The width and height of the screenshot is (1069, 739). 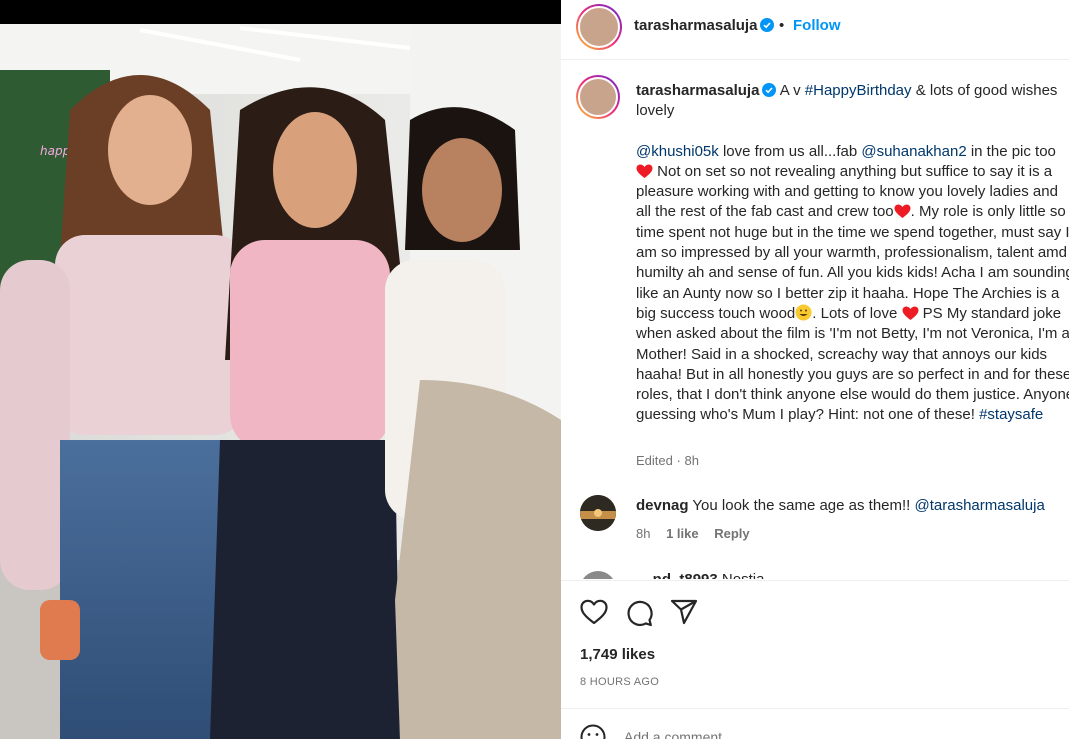 I want to click on comment-meta: 8h 1 like Reply, so click(x=699, y=533).